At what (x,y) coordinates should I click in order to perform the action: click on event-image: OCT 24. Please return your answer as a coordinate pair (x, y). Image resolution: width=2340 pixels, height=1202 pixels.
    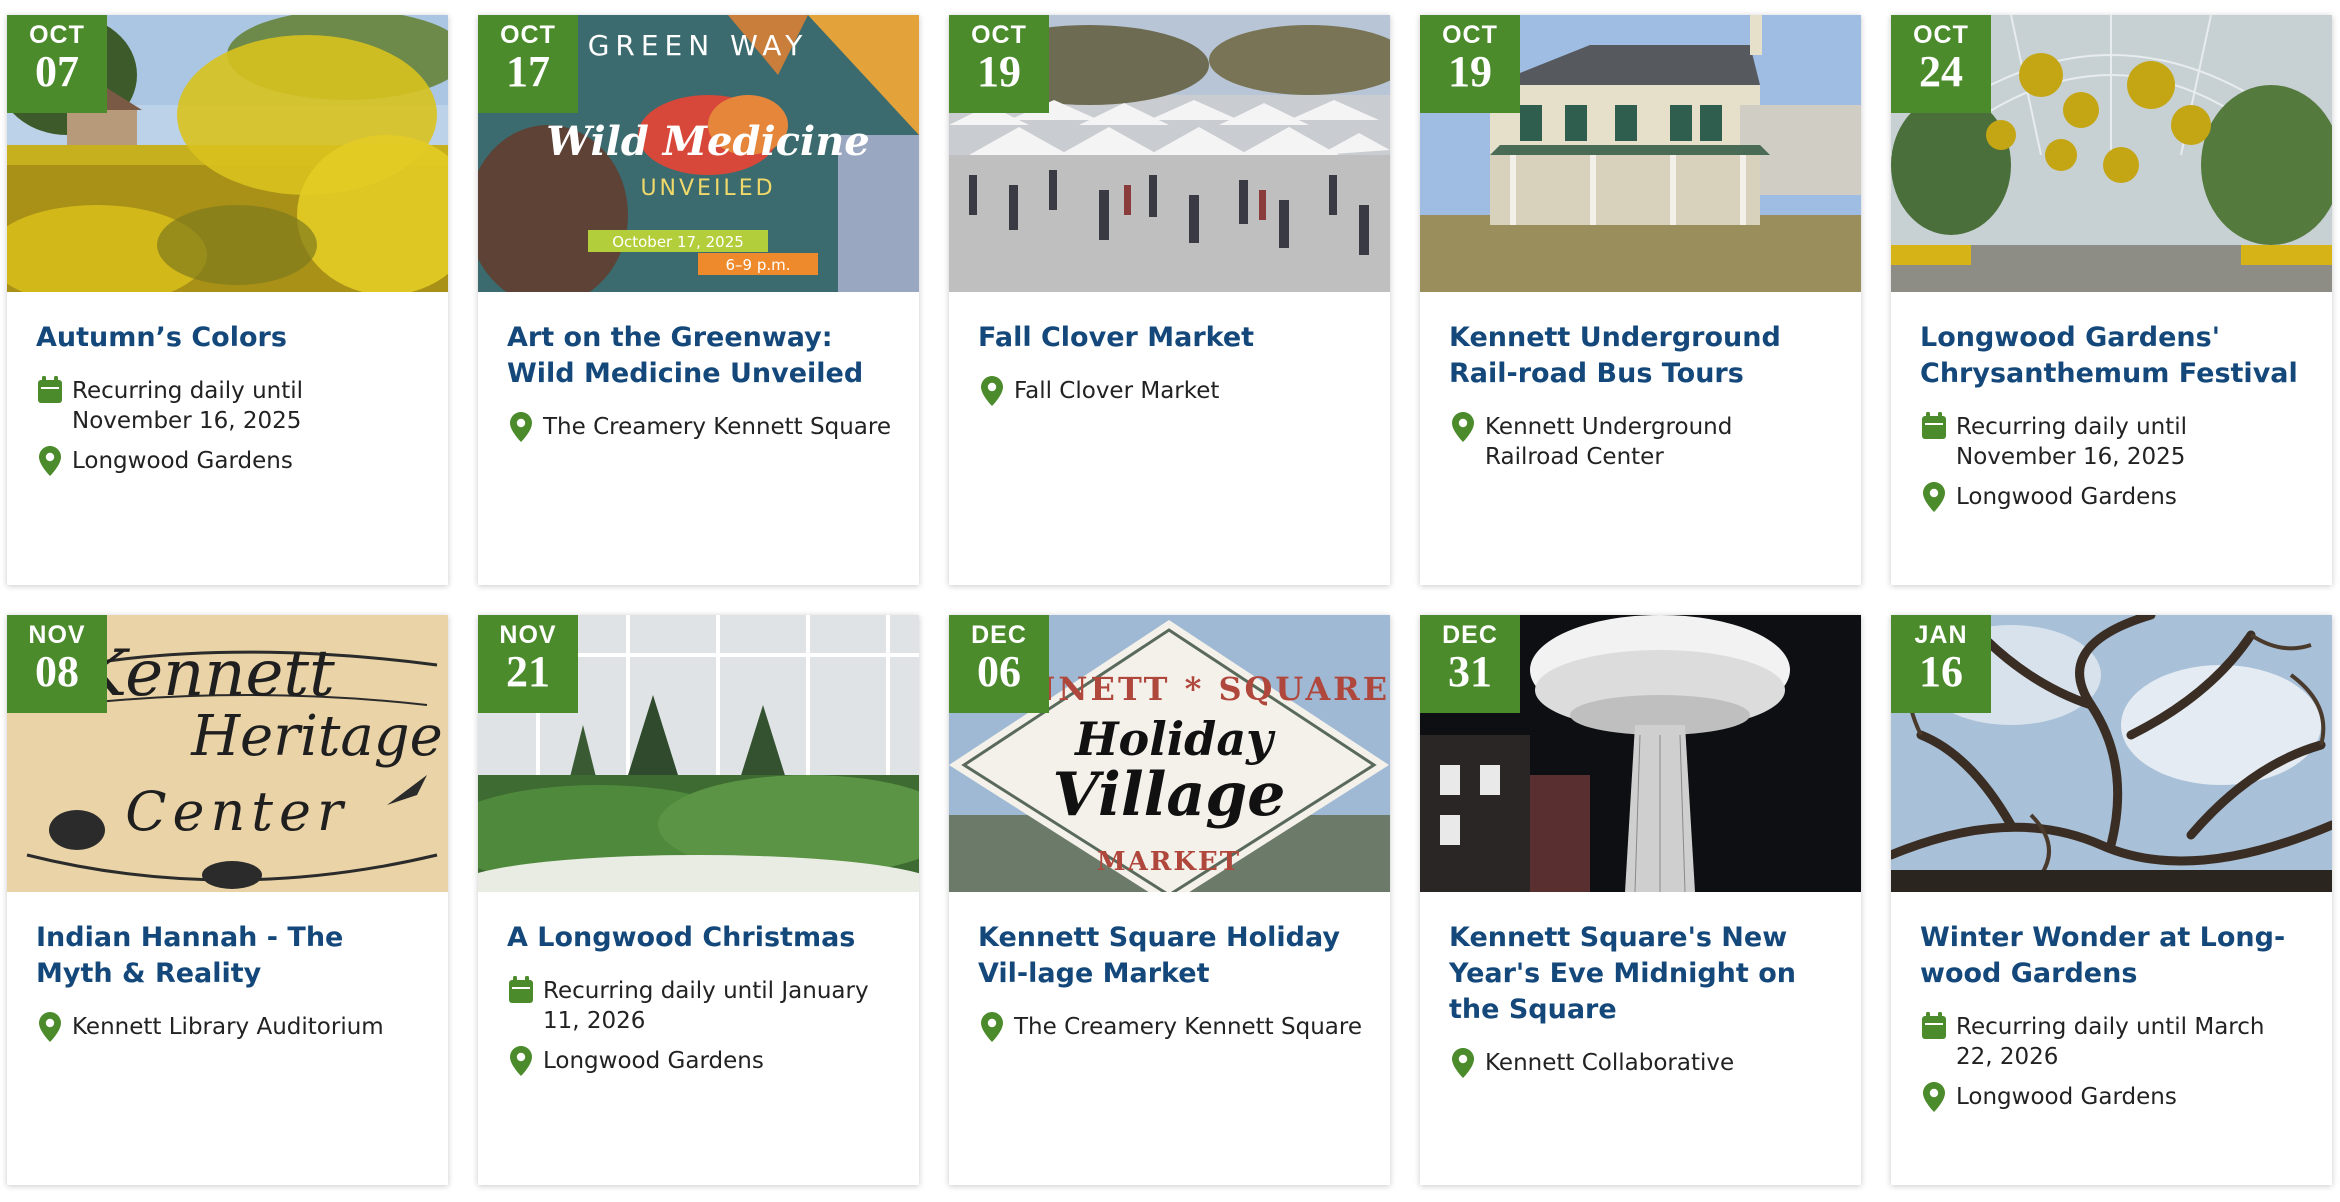
    Looking at the image, I should click on (2111, 153).